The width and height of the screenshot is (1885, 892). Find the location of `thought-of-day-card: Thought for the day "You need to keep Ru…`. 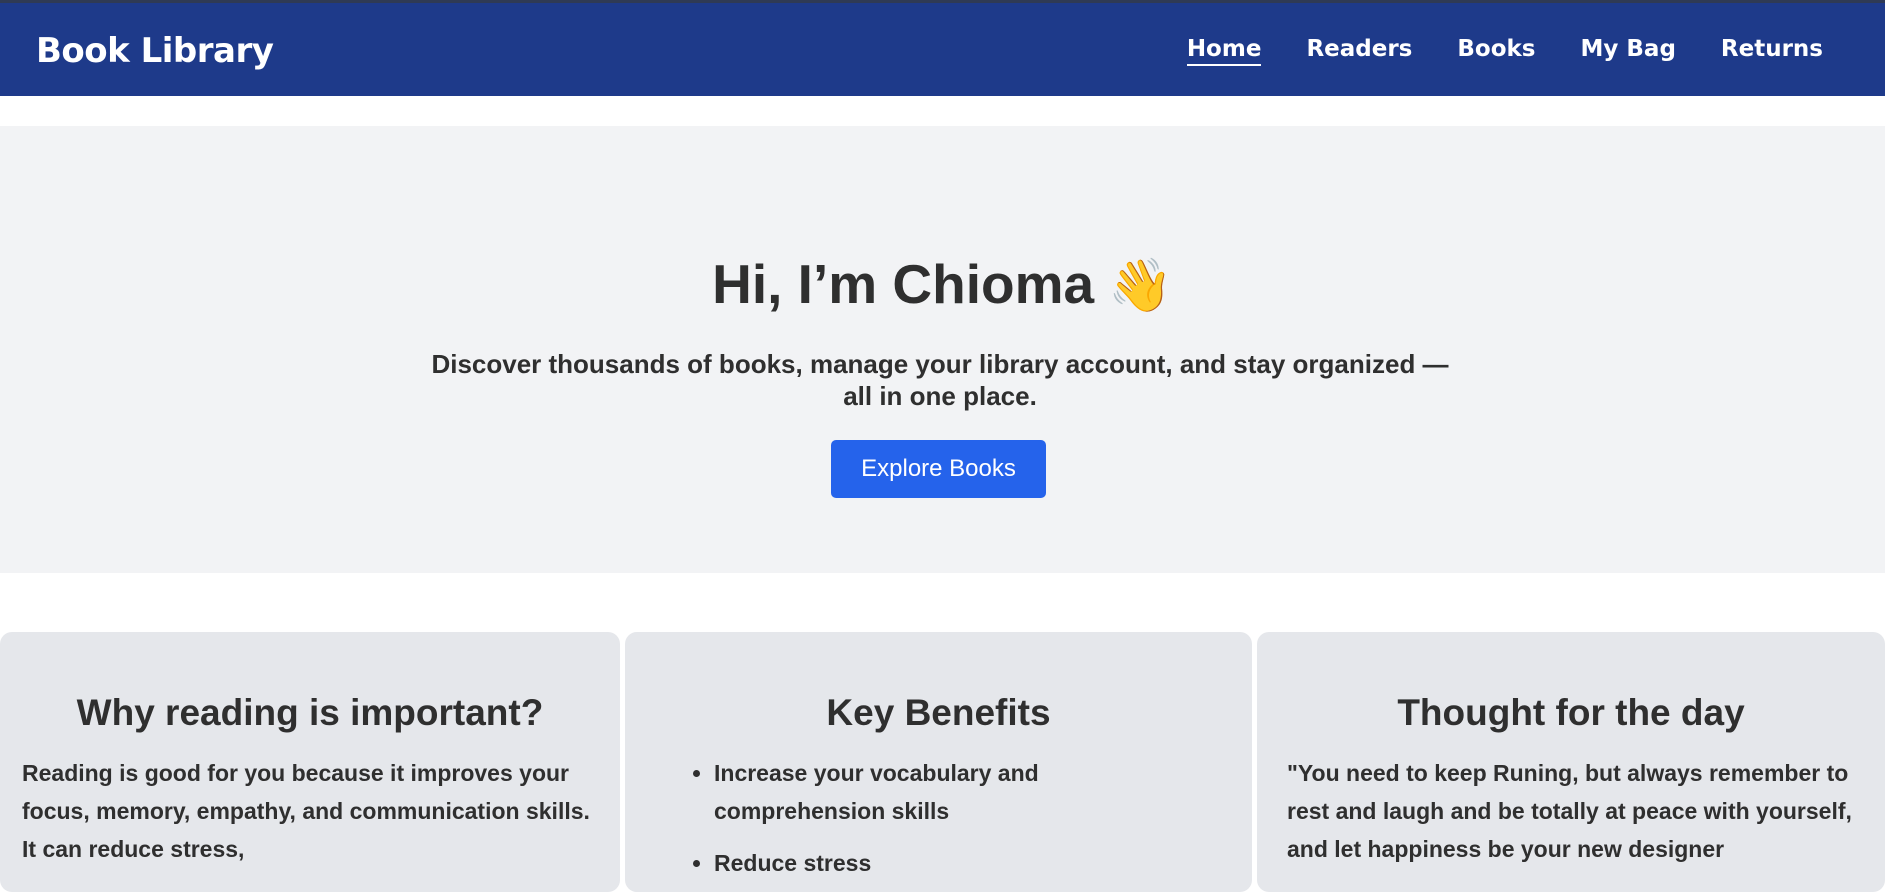

thought-of-day-card: Thought for the day "You need to keep Ru… is located at coordinates (1571, 762).